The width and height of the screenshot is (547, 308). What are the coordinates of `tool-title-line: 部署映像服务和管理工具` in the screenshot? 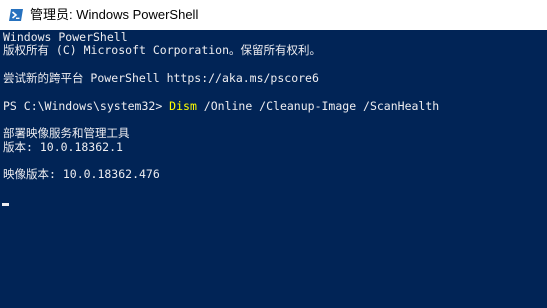 It's located at (66, 133).